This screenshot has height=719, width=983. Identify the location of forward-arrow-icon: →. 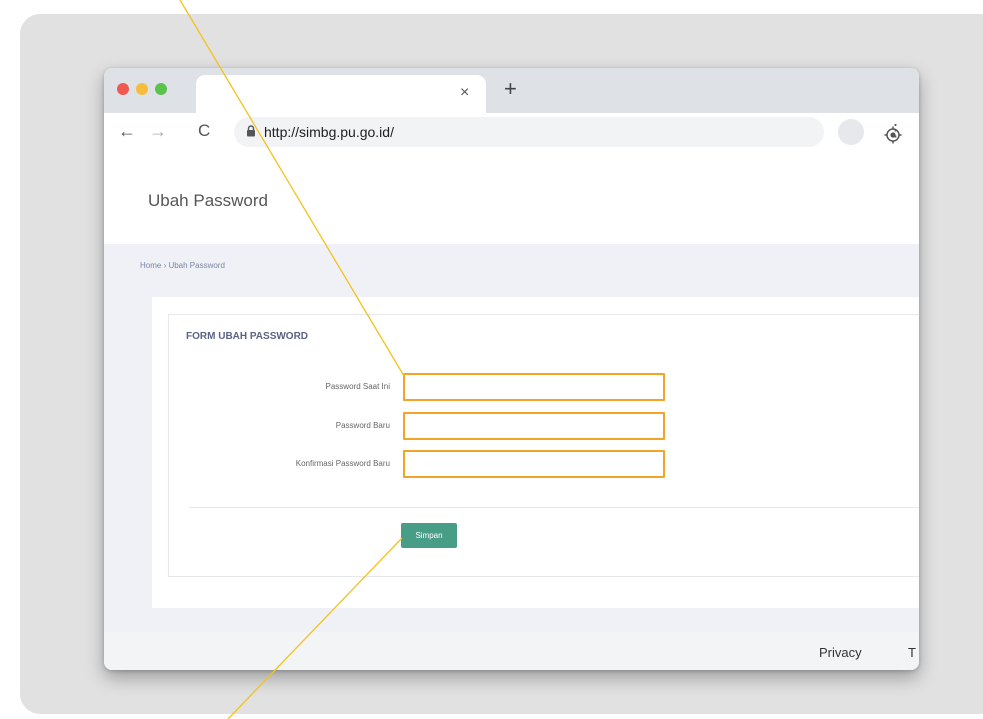
(158, 131).